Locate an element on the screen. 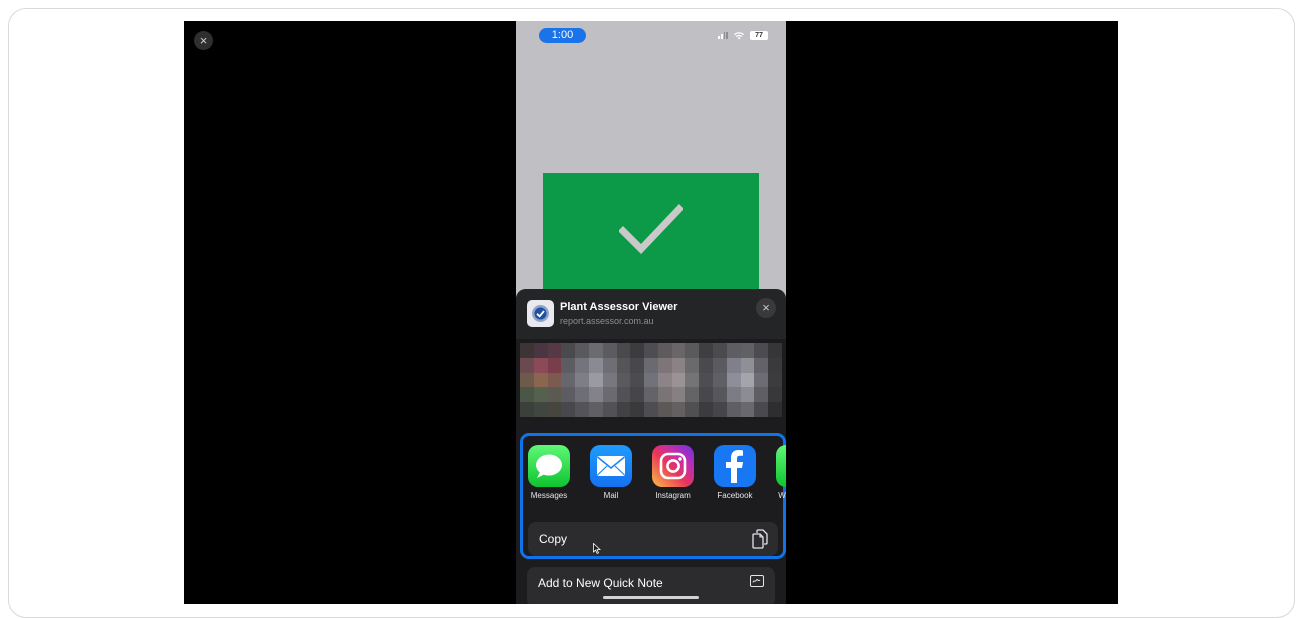 This screenshot has width=1296, height=618. quick-note-label: Add to New Quick Note is located at coordinates (600, 583).